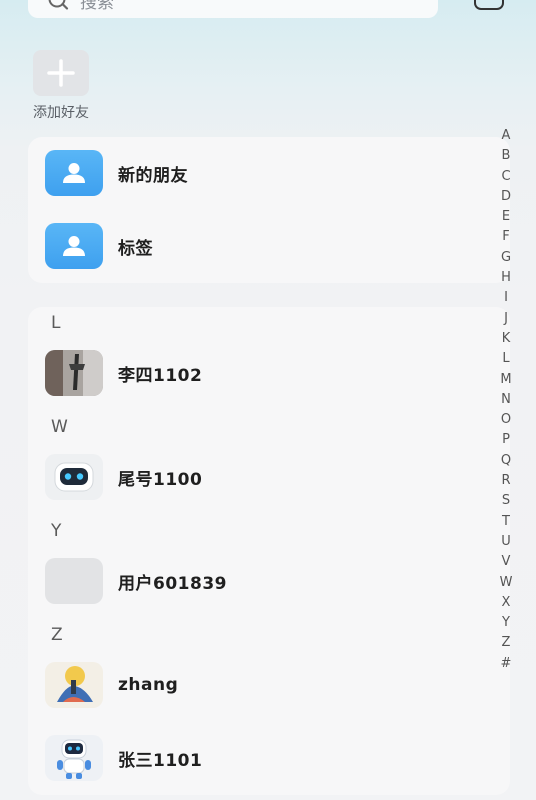 This screenshot has width=536, height=800. What do you see at coordinates (505, 177) in the screenshot?
I see `index-letter: C` at bounding box center [505, 177].